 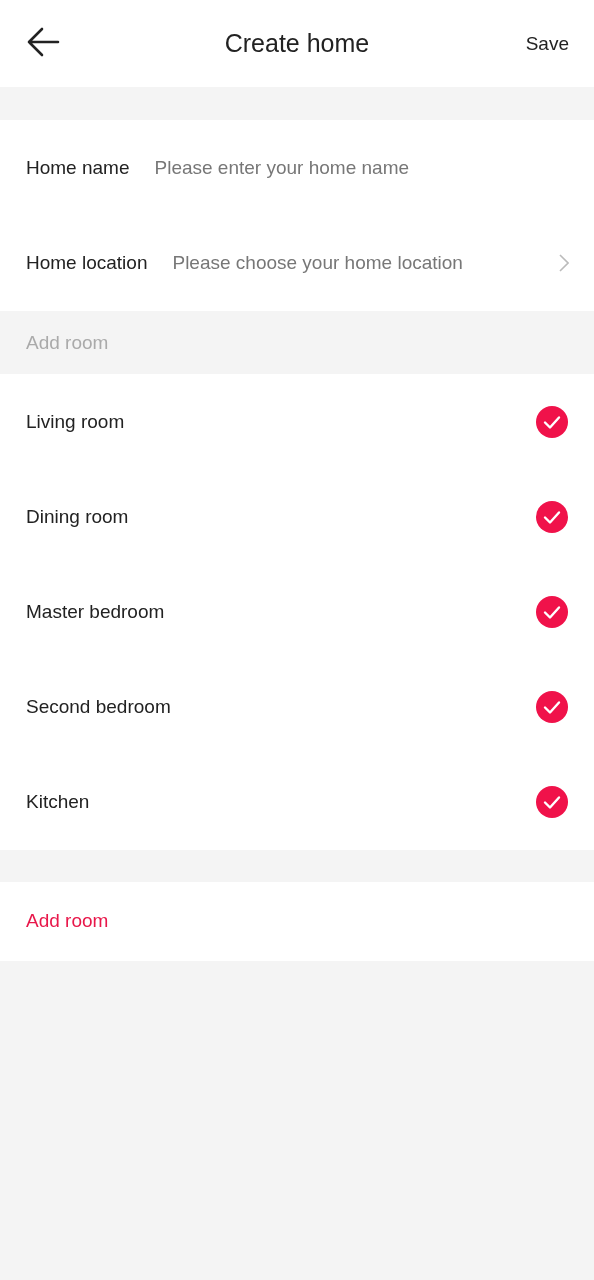 I want to click on field-label: Home location, so click(x=87, y=263).